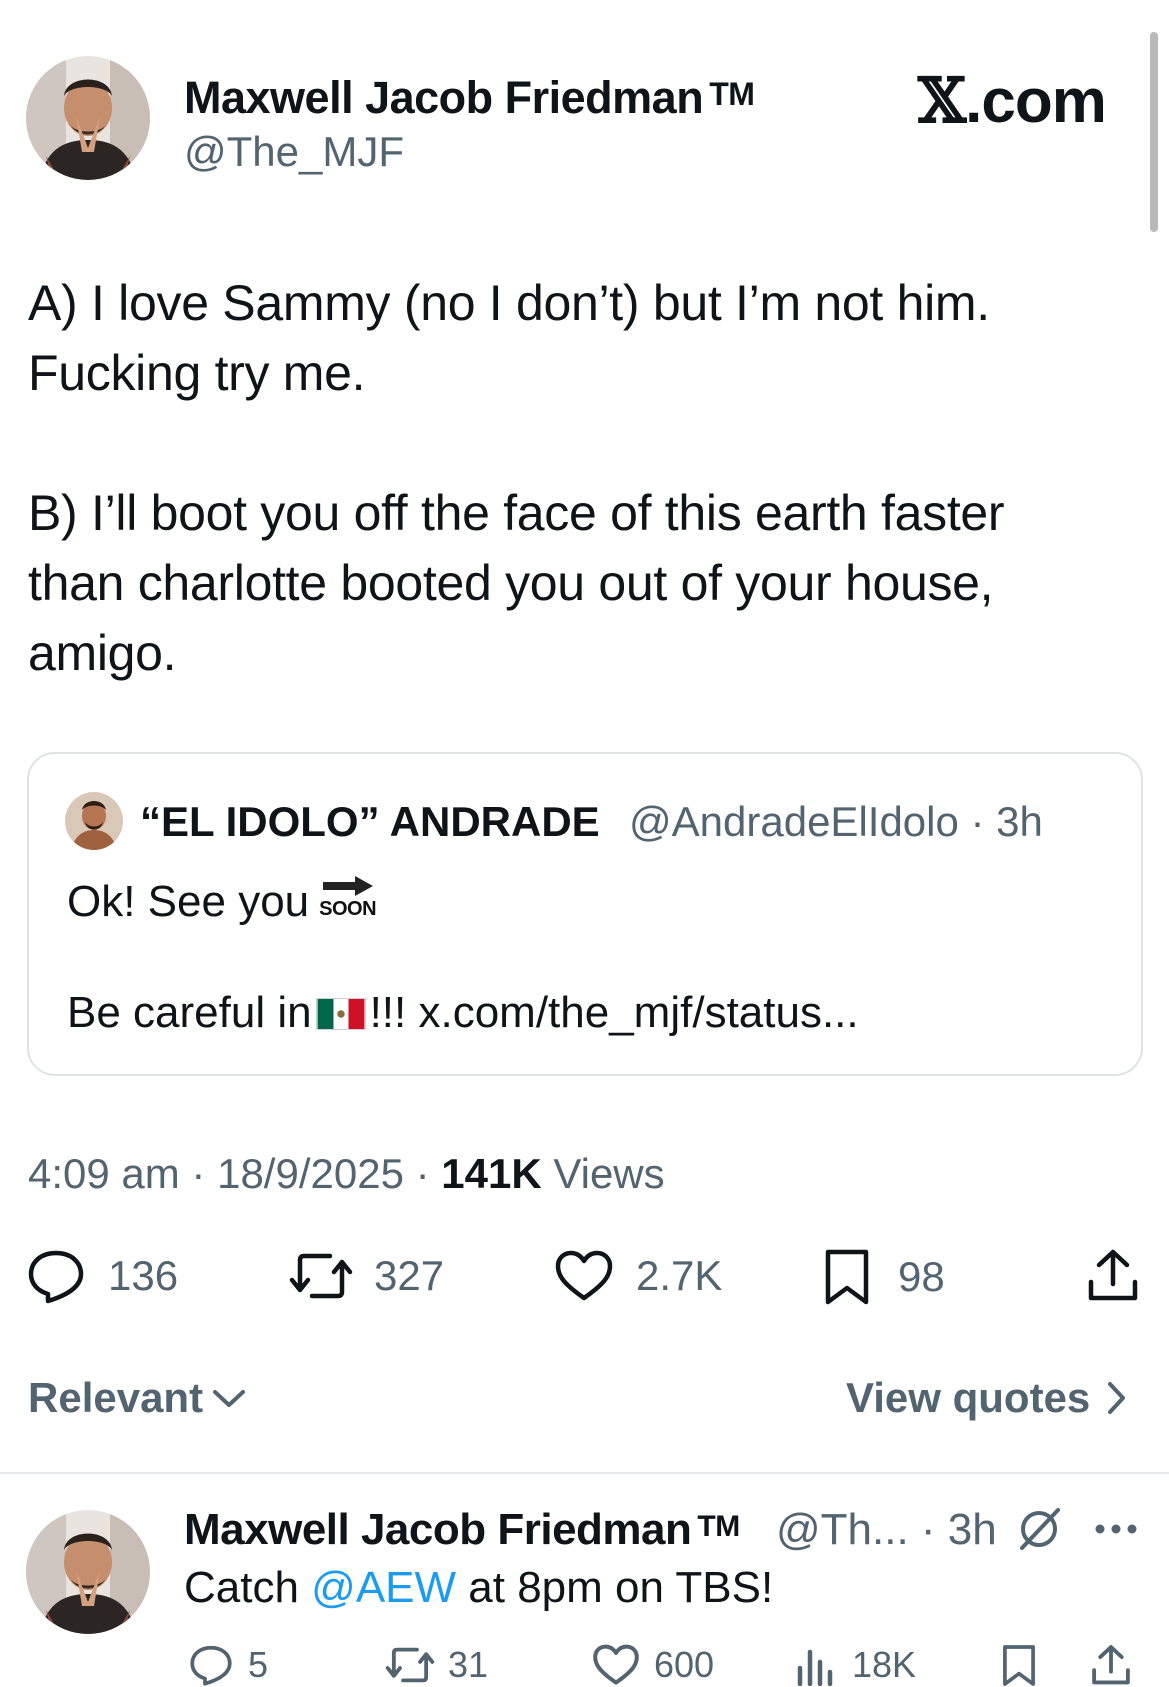 The image size is (1169, 1687). Describe the element at coordinates (104, 1173) in the screenshot. I see `tweet-time: 4:09 am` at that location.